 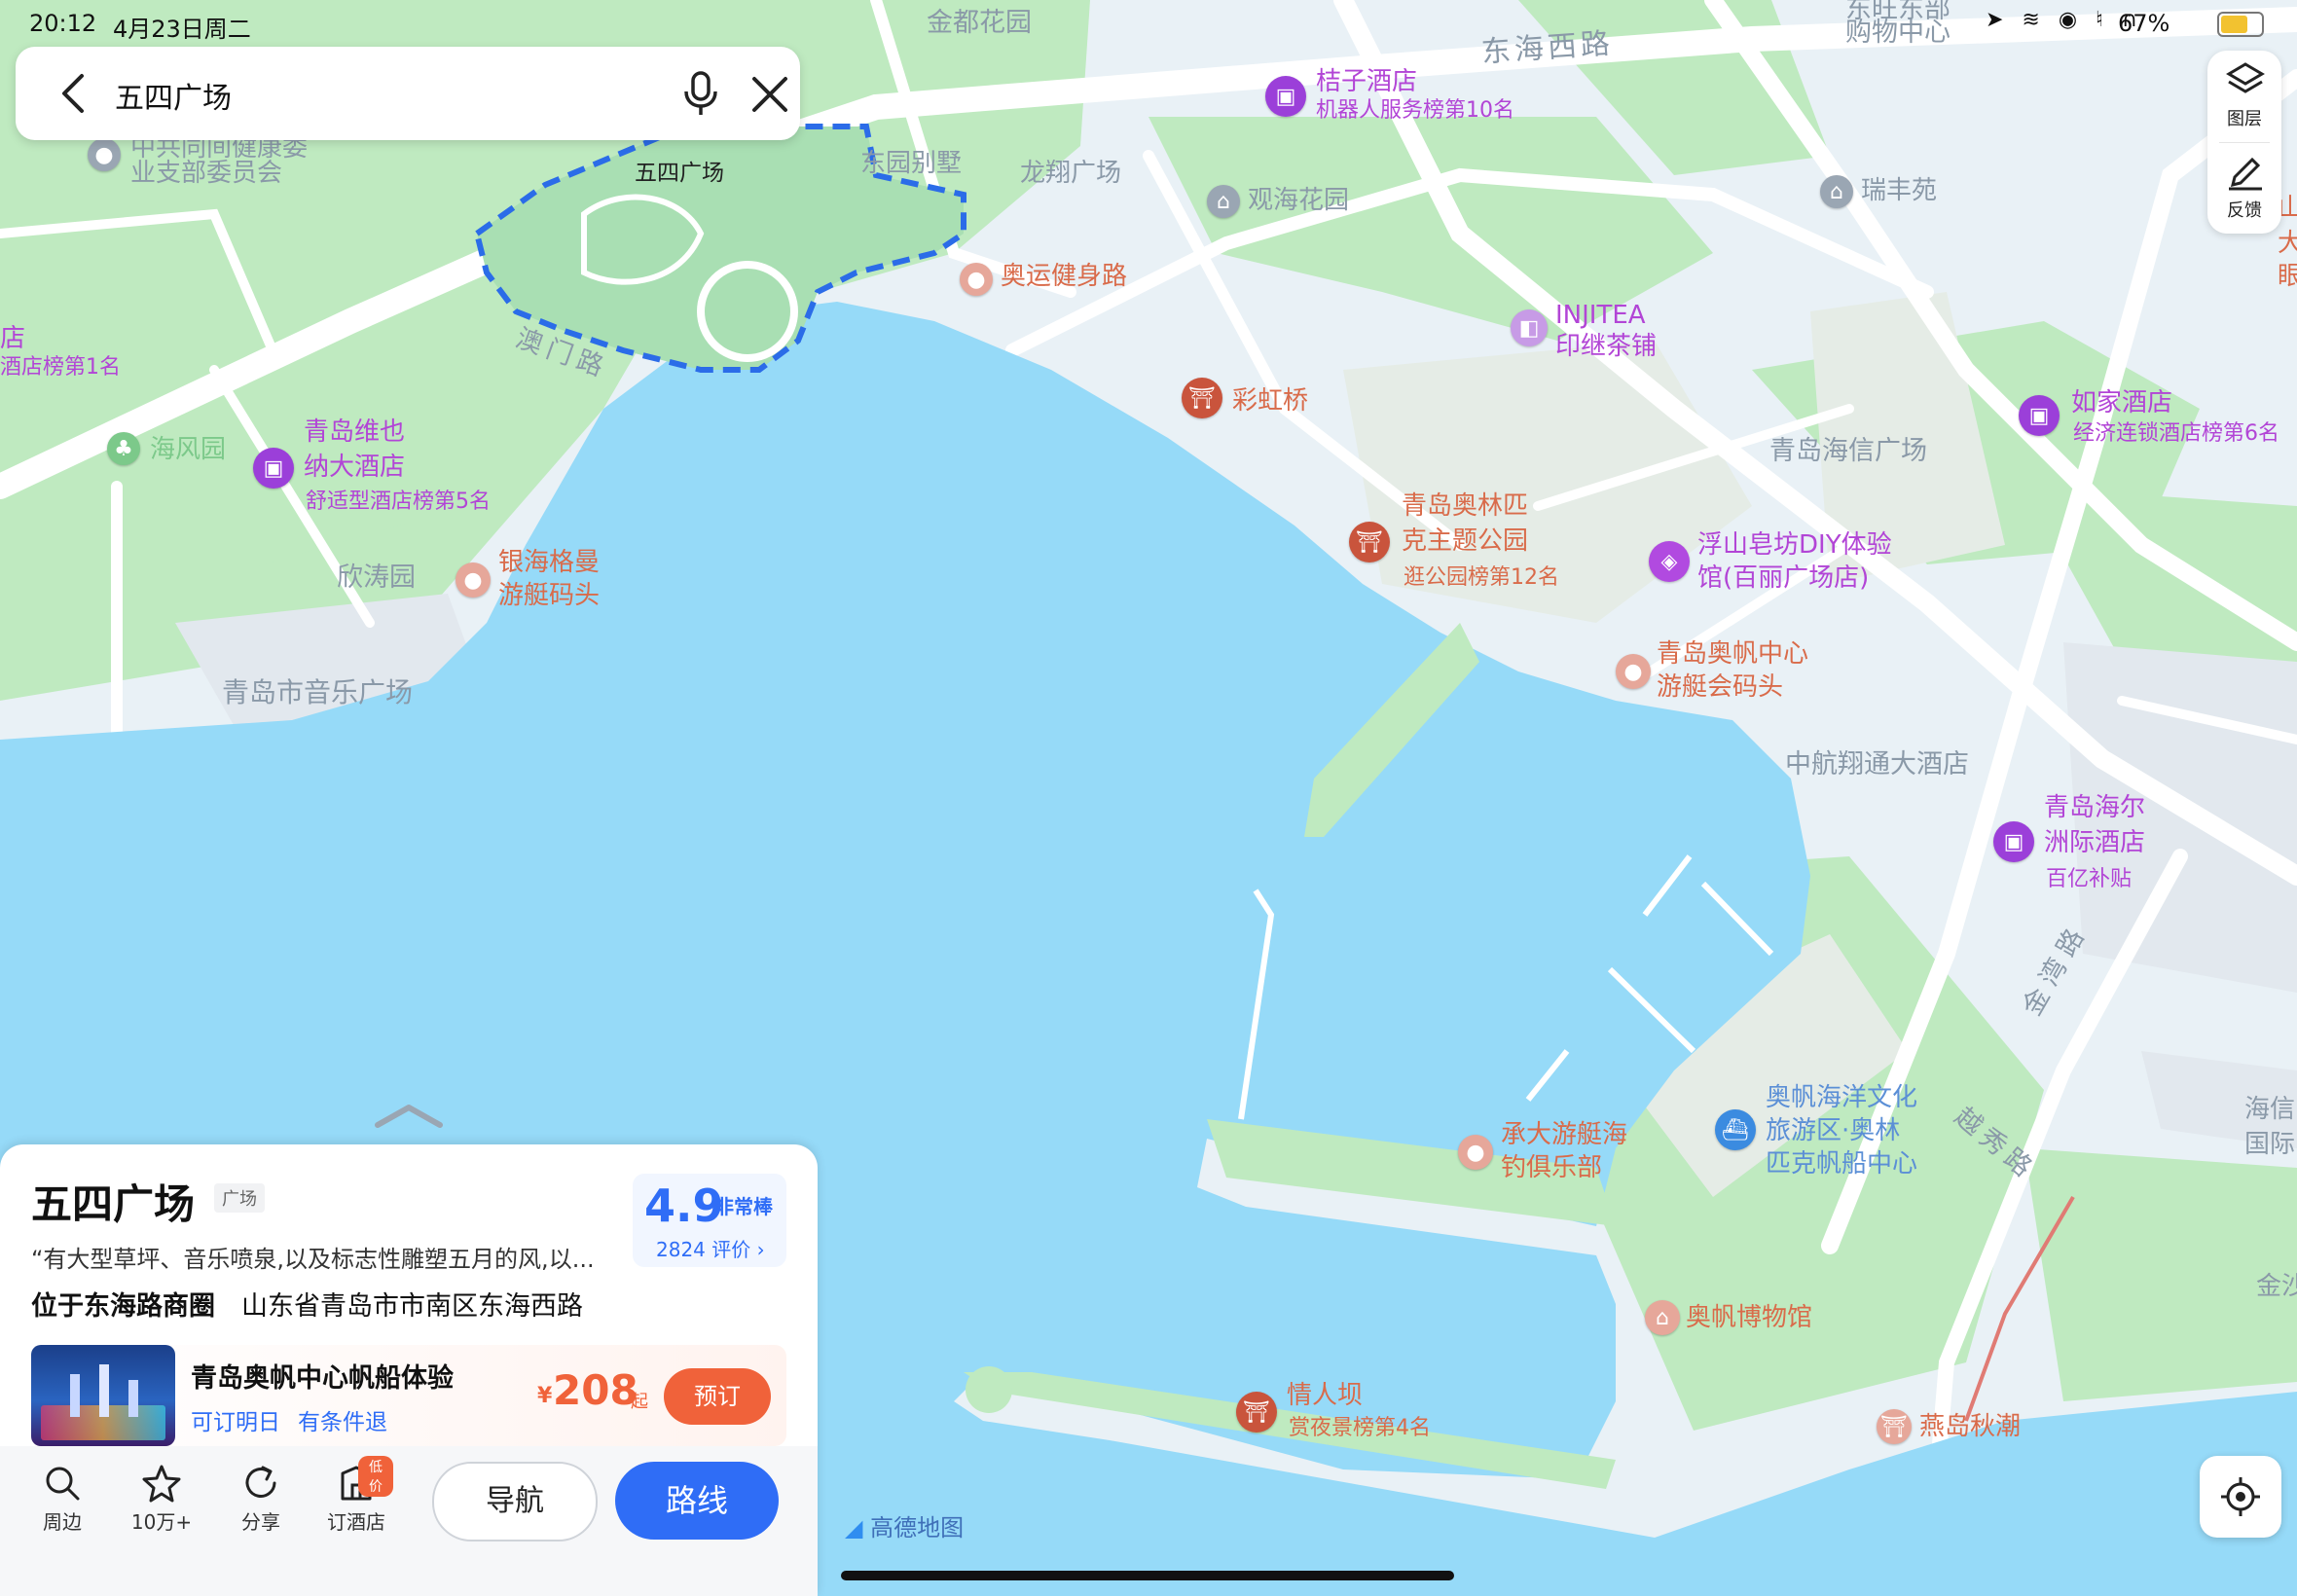 What do you see at coordinates (1325, 1396) in the screenshot?
I see `map-label-qingrenba: 情人坝` at bounding box center [1325, 1396].